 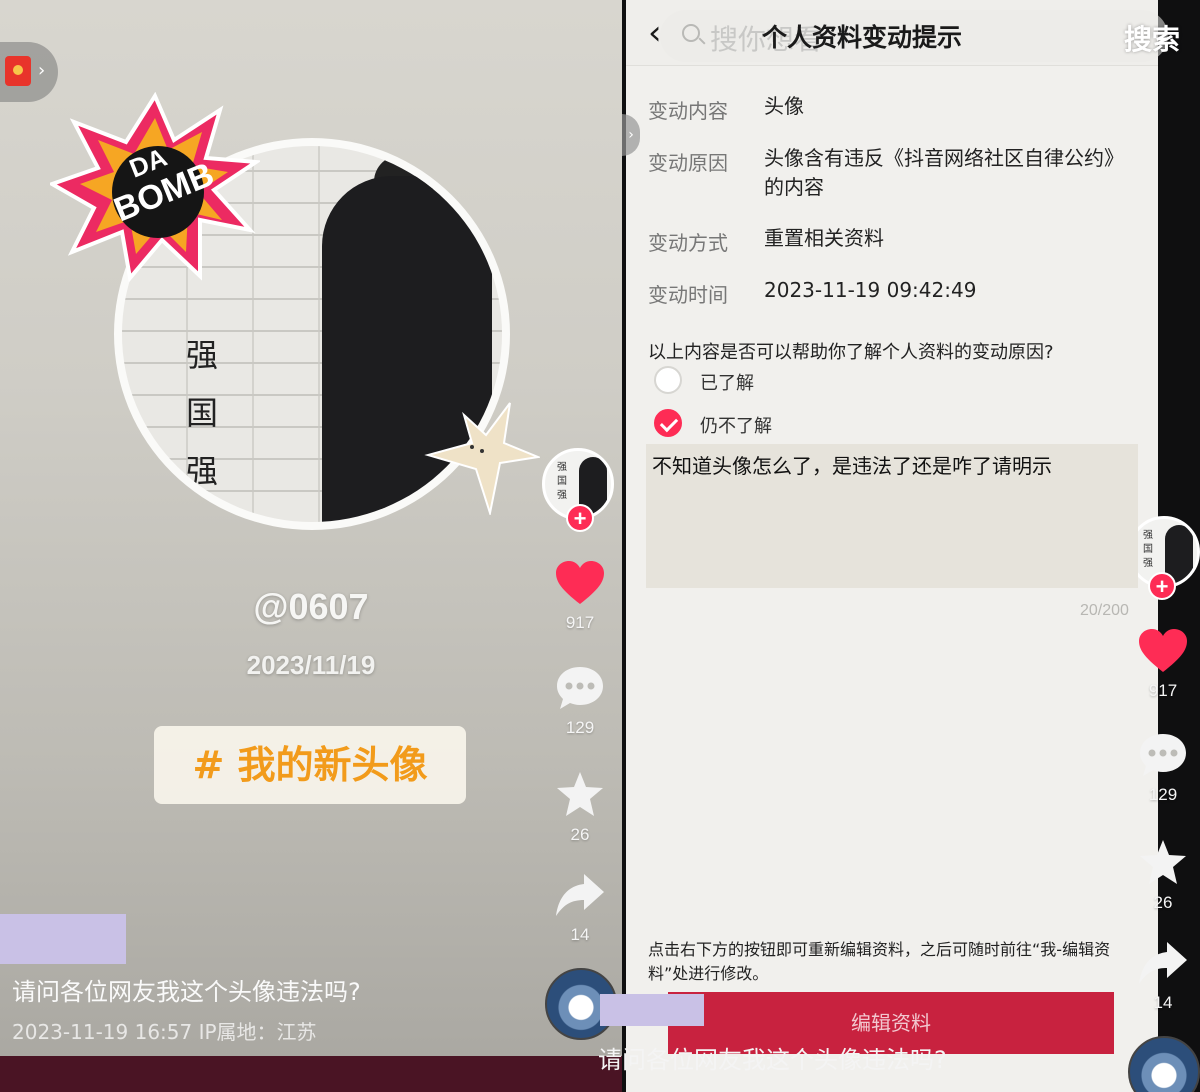 I want to click on like-button: 917, so click(x=580, y=596).